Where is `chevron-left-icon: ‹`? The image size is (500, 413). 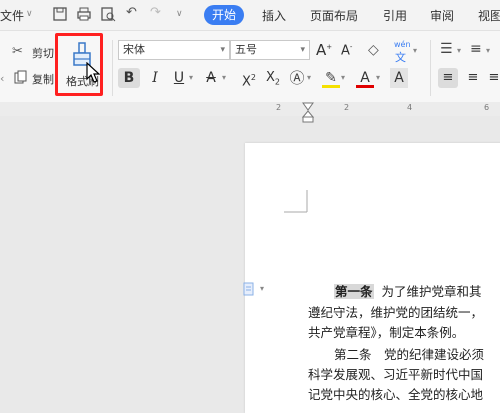
chevron-left-icon: ‹ is located at coordinates (2, 78).